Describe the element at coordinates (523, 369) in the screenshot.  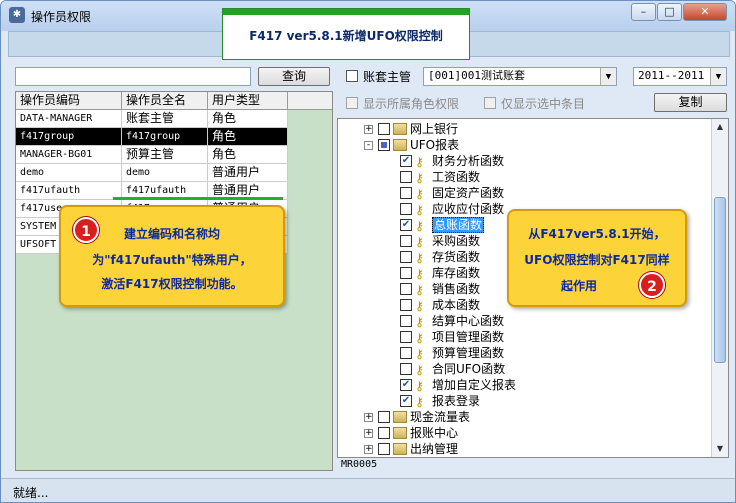
I see `tree-node: ⚷ 合同UFO函数` at that location.